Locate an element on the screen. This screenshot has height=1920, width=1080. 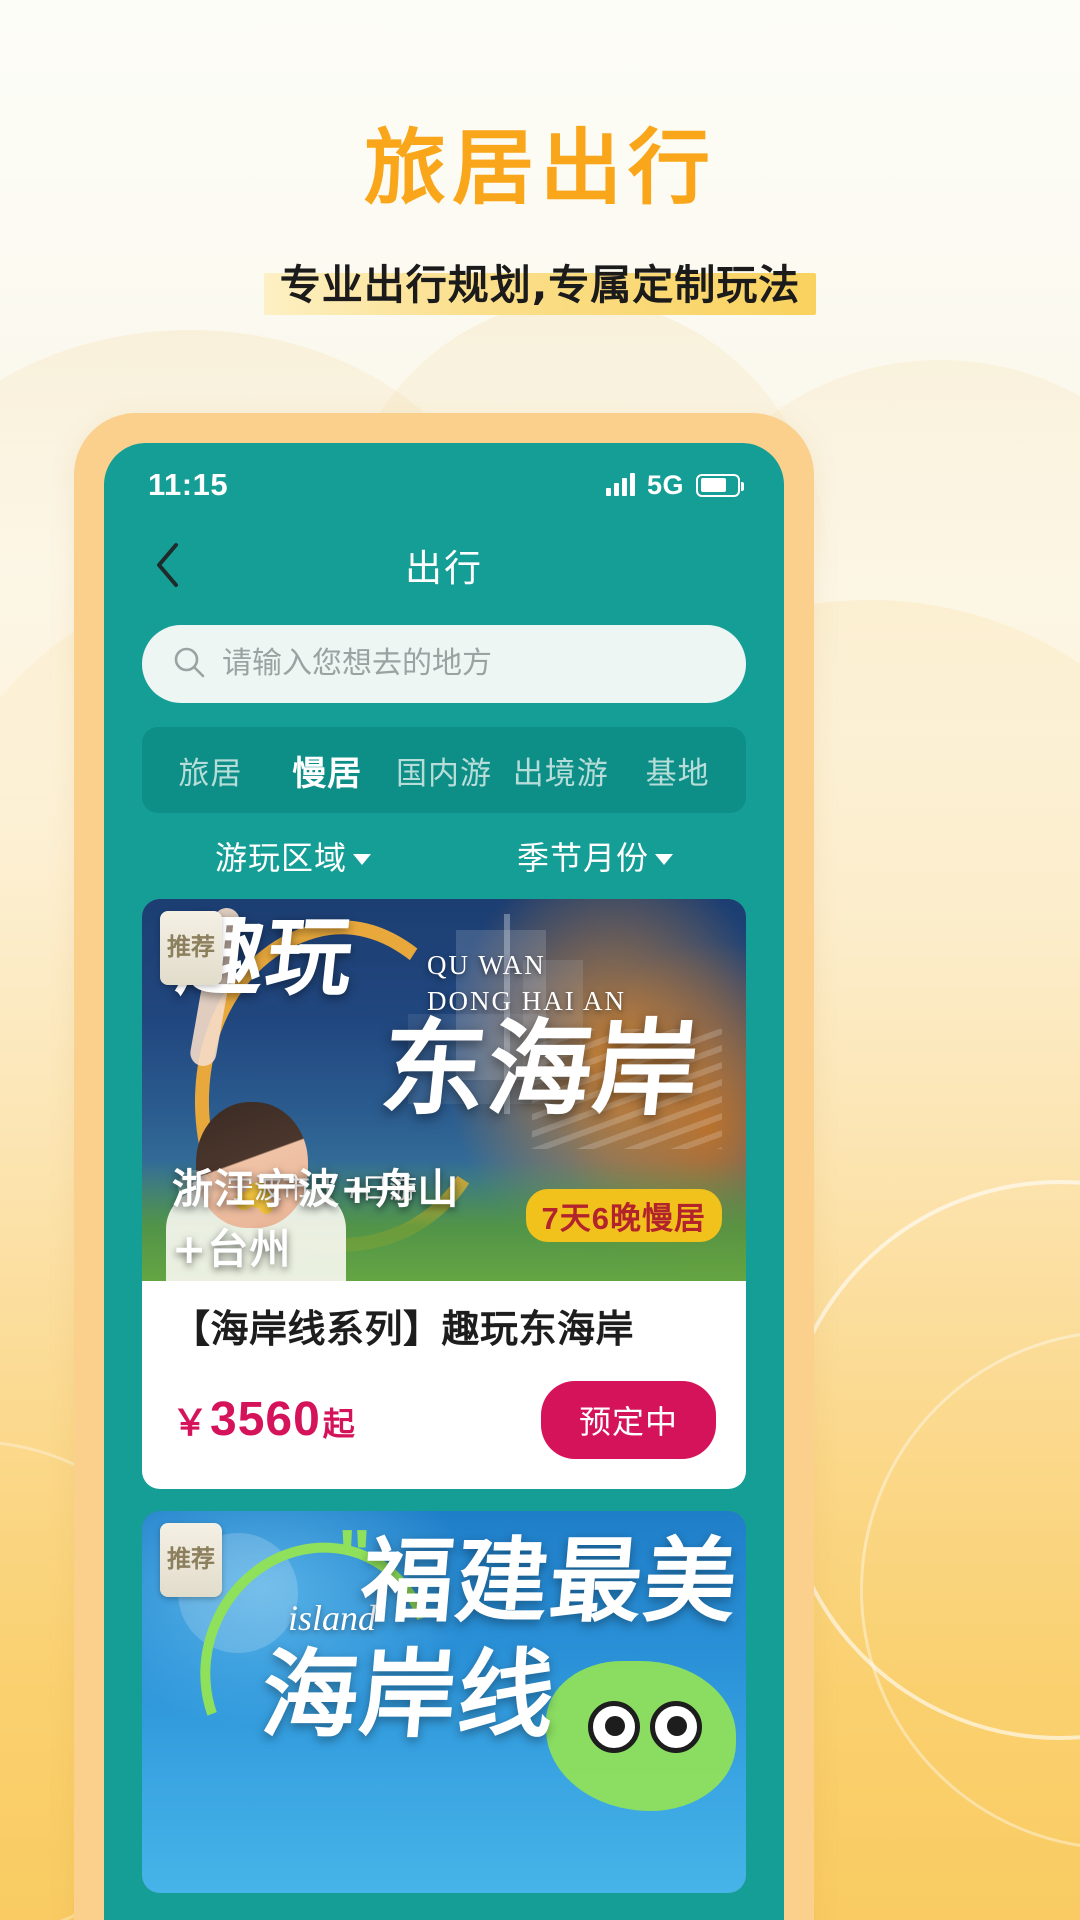
filter-bar: 游玩区域 季节月份 is located at coordinates (444, 856).